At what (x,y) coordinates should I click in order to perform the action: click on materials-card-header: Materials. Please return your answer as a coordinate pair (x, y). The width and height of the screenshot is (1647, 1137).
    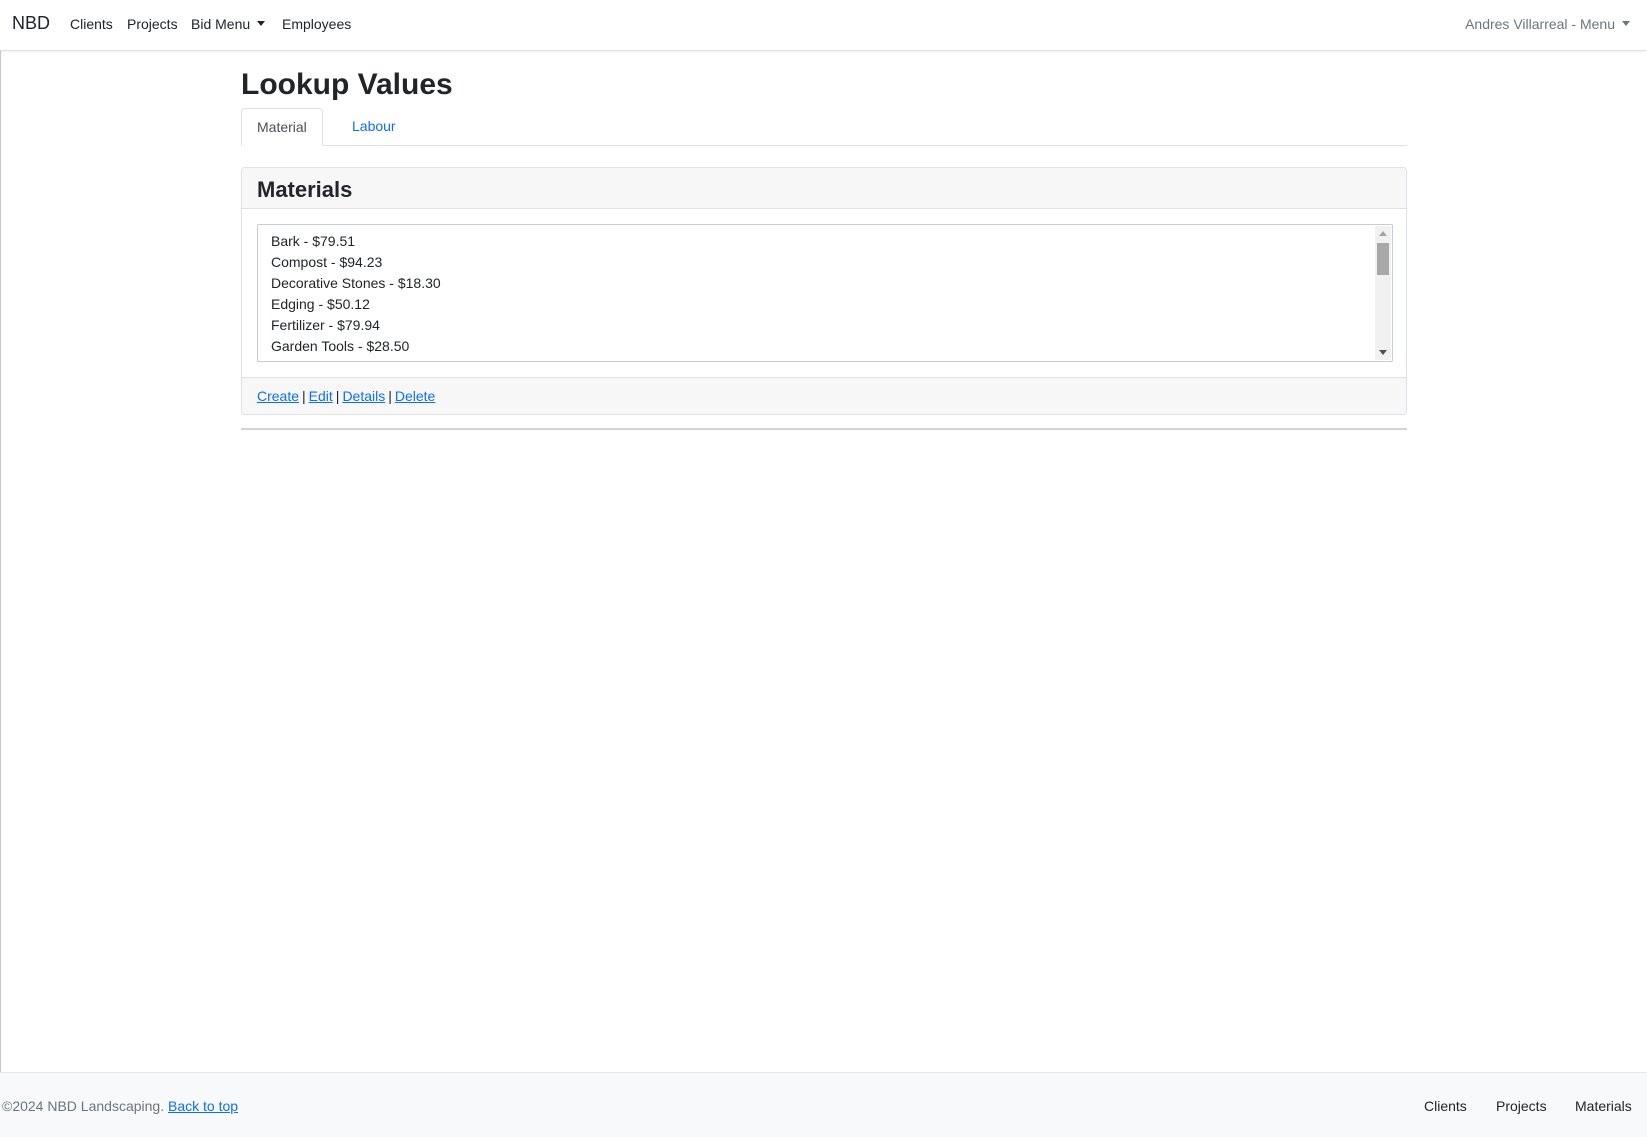
    Looking at the image, I should click on (824, 188).